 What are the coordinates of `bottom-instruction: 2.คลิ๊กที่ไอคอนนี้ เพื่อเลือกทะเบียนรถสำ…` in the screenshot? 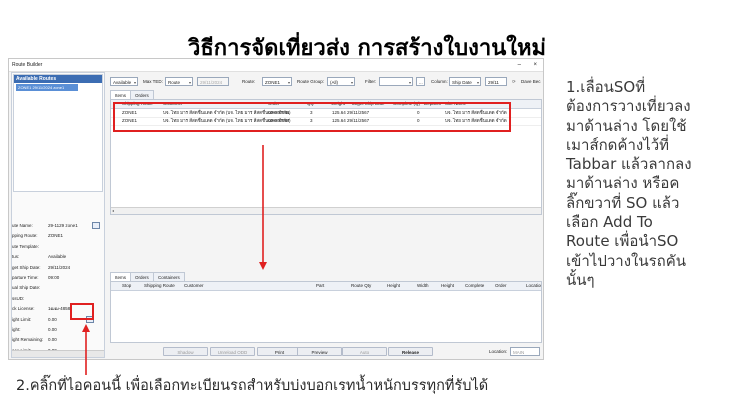 It's located at (252, 386).